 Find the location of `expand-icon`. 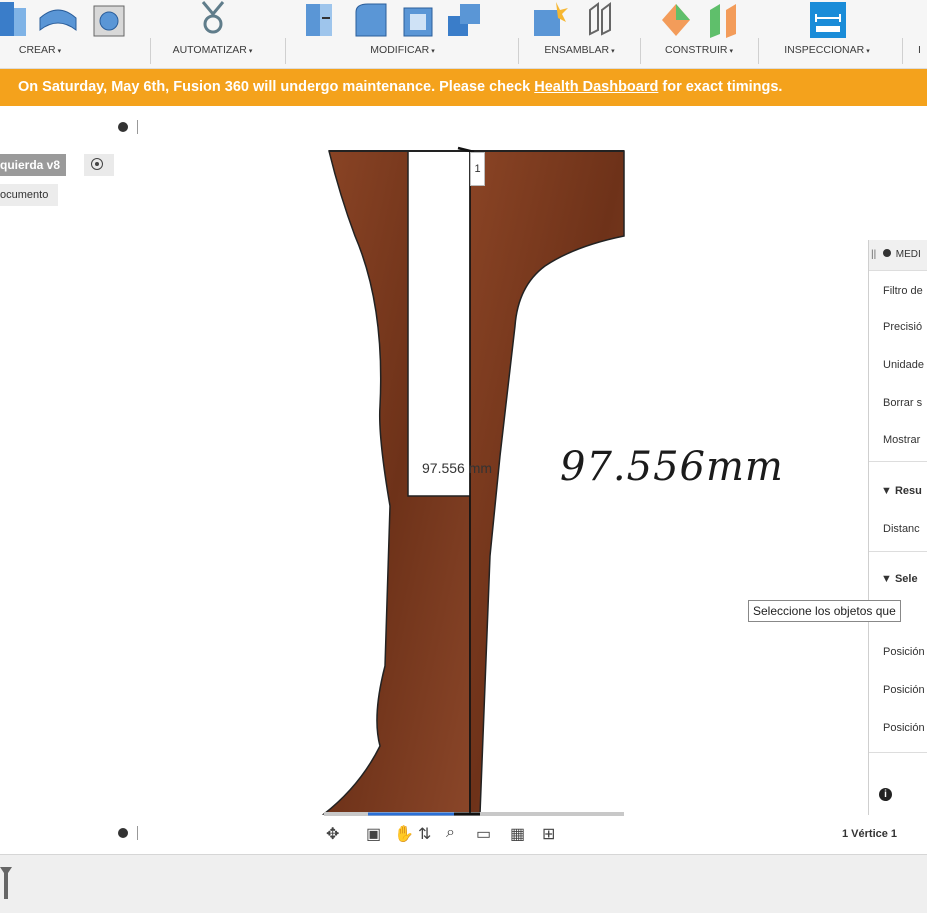

expand-icon is located at coordinates (123, 833).